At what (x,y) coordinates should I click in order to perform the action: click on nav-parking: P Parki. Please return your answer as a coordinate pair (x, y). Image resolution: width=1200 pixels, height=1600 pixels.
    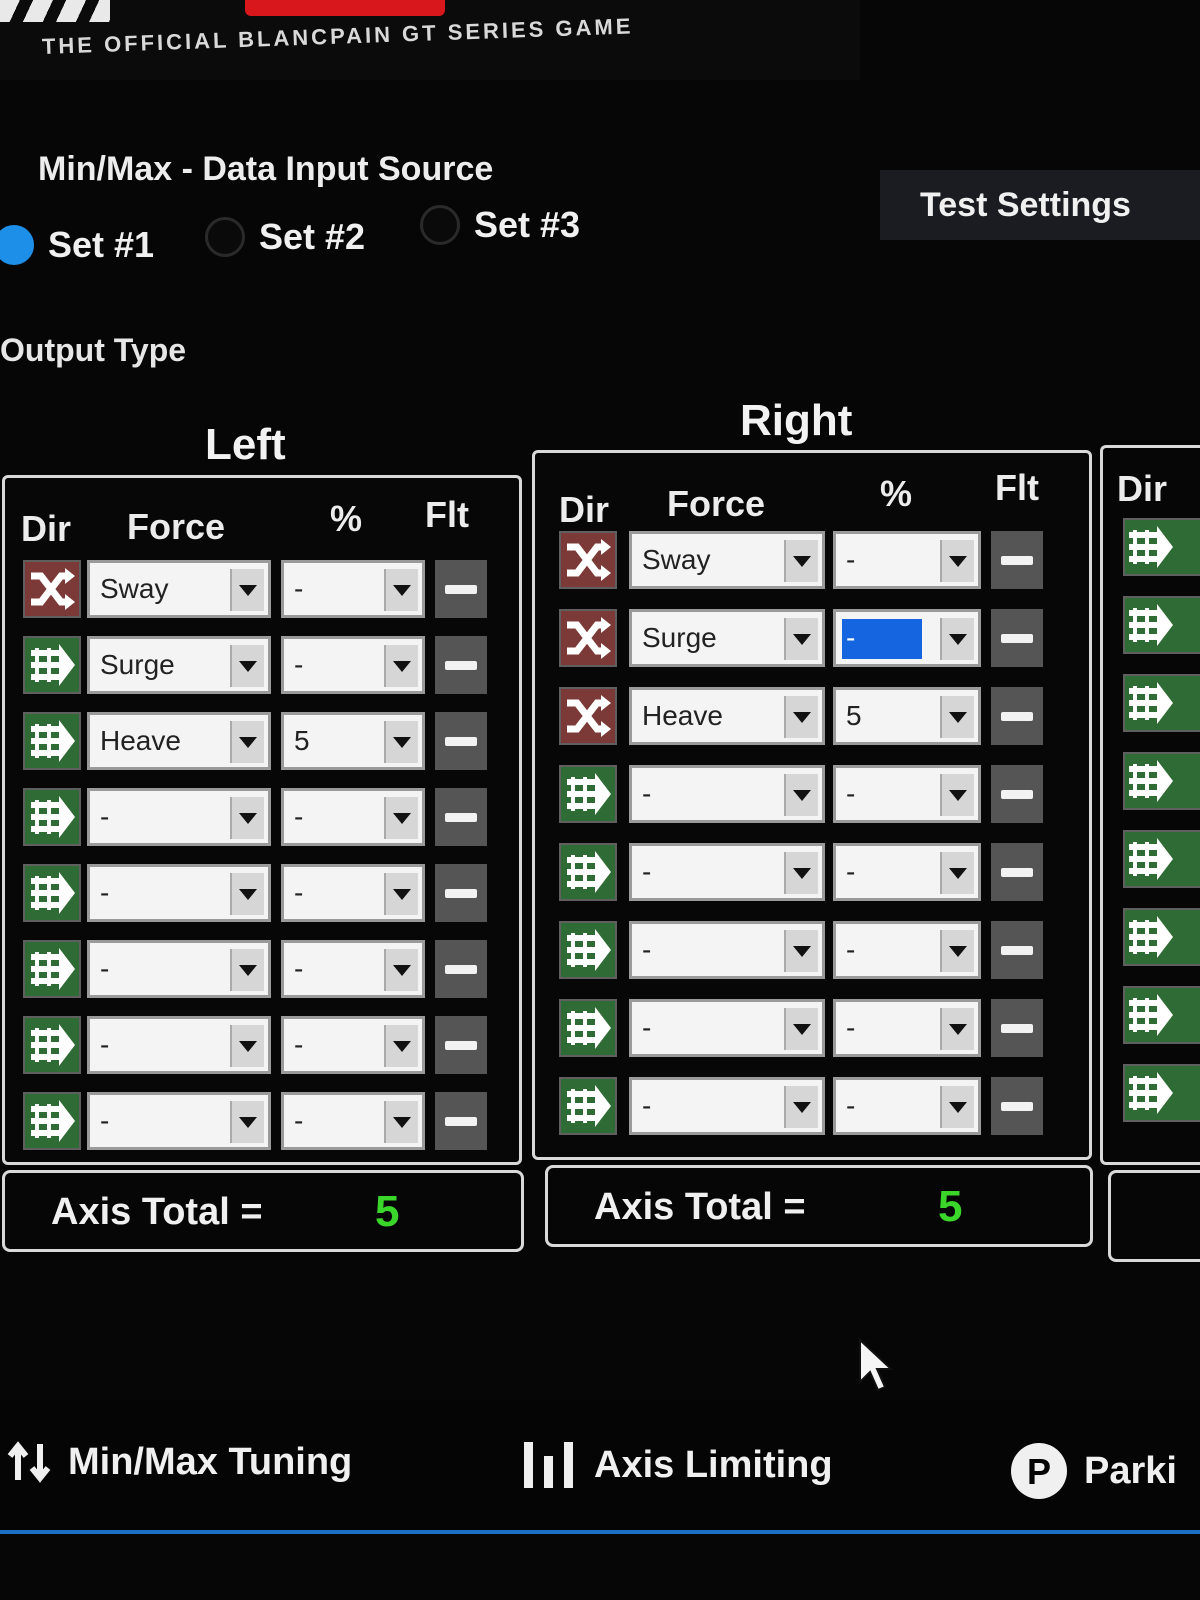
    Looking at the image, I should click on (1092, 1471).